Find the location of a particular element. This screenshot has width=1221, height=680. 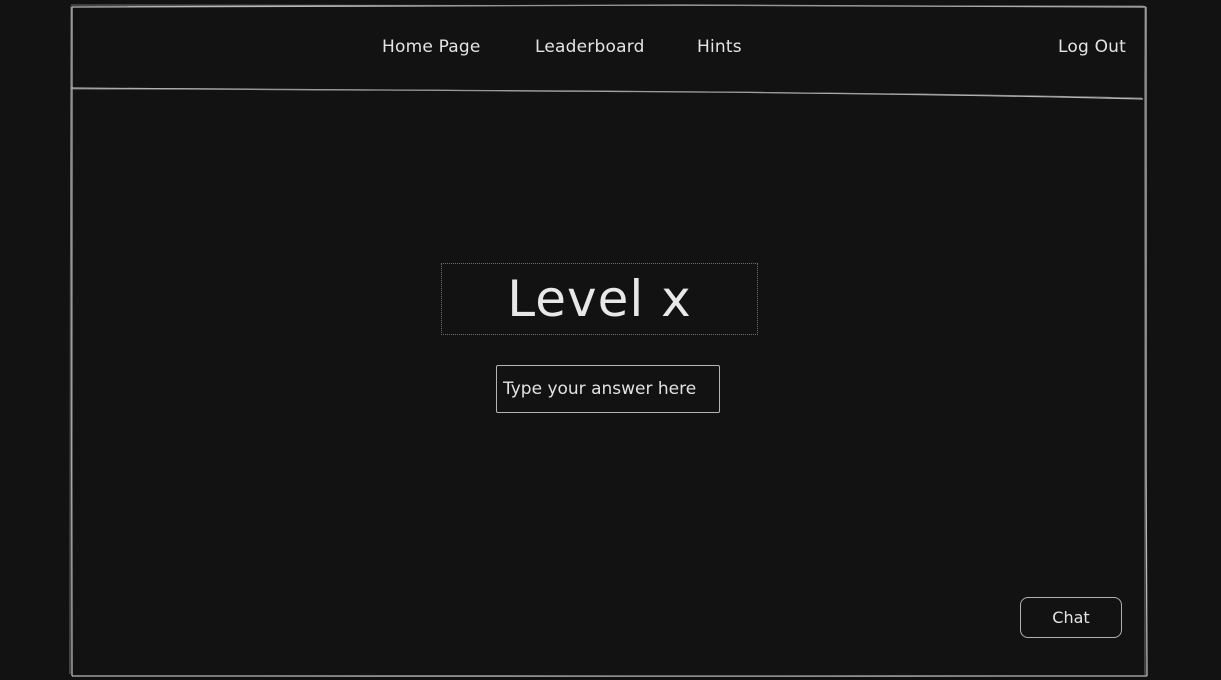

level-title: Level x is located at coordinates (599, 299).